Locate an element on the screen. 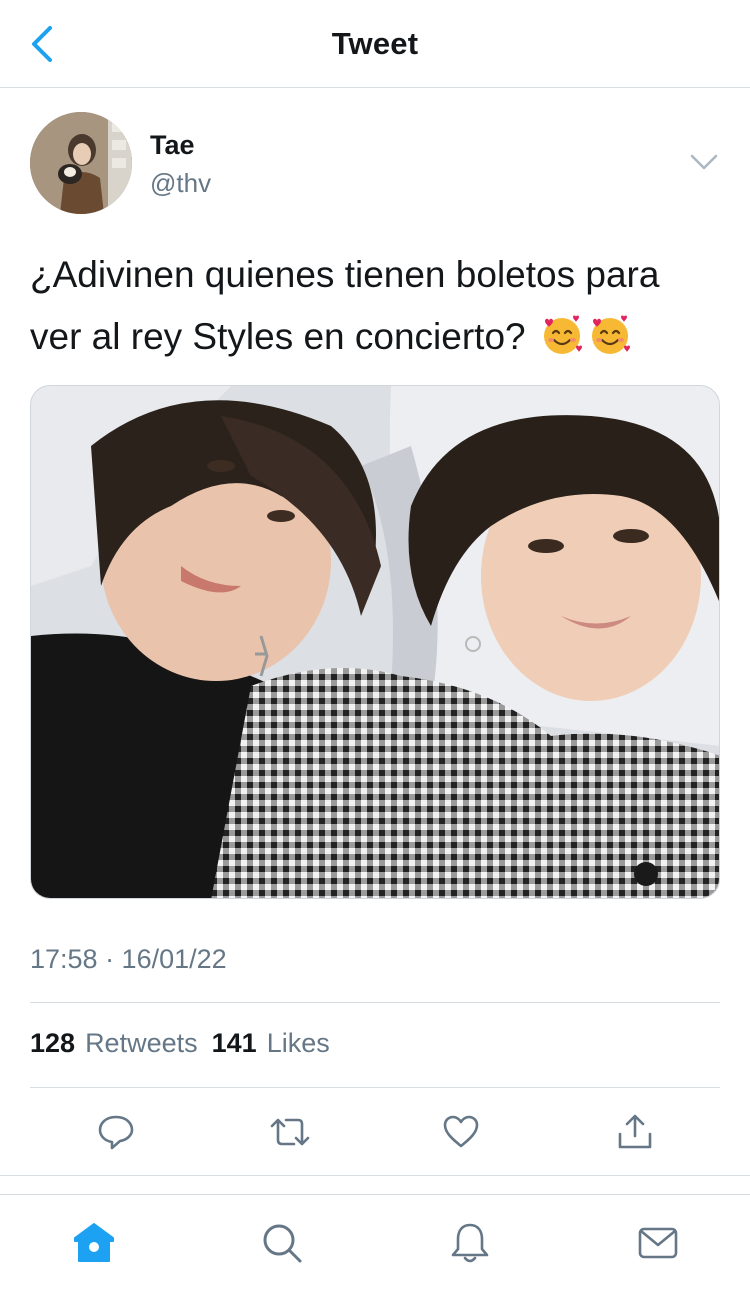  avatar-image is located at coordinates (81, 163).